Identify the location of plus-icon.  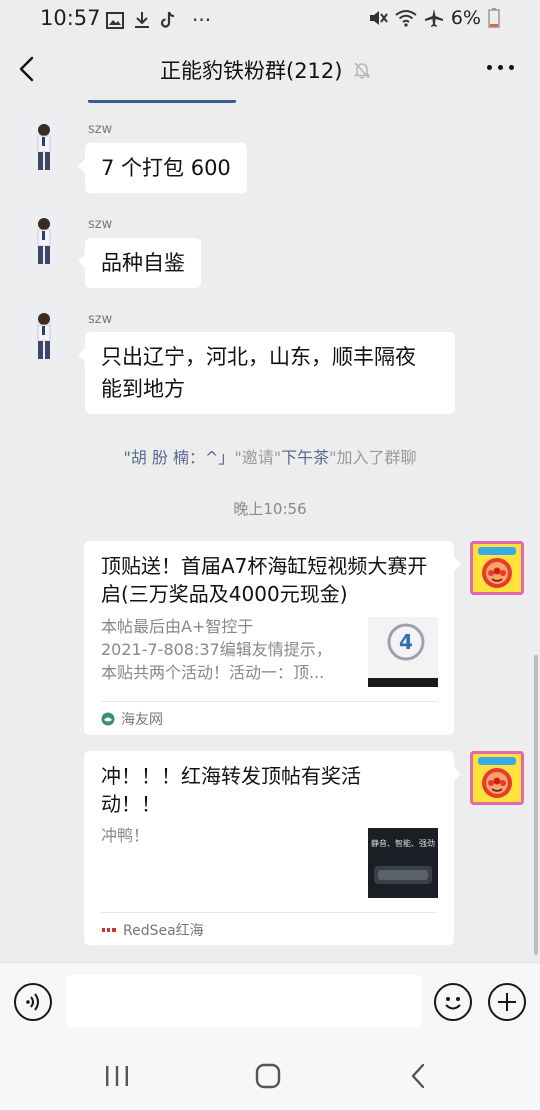
(507, 1002).